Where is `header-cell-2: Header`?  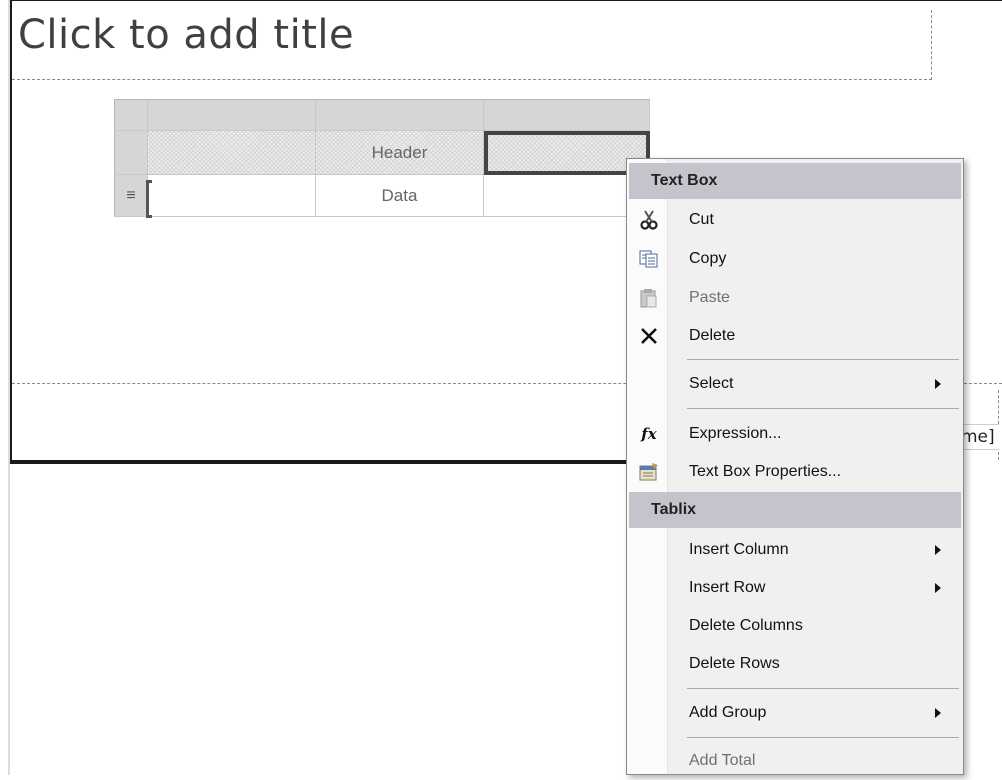 header-cell-2: Header is located at coordinates (400, 153).